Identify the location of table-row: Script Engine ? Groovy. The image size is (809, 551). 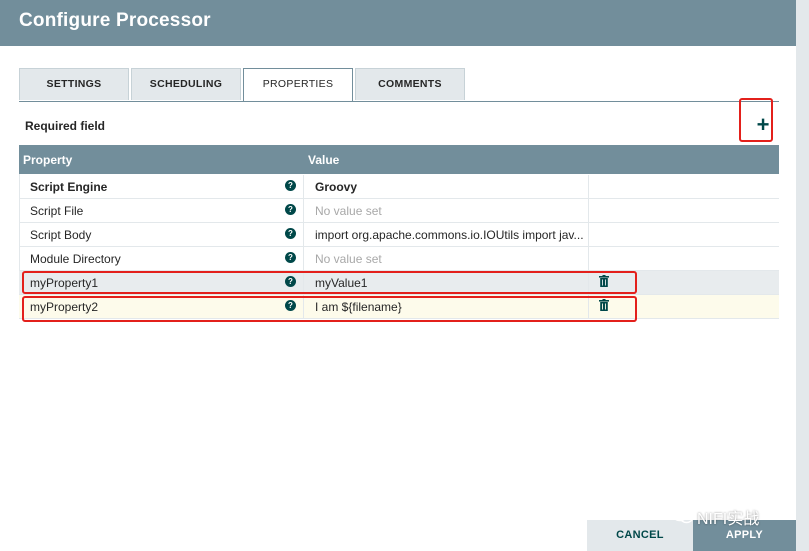
(399, 187).